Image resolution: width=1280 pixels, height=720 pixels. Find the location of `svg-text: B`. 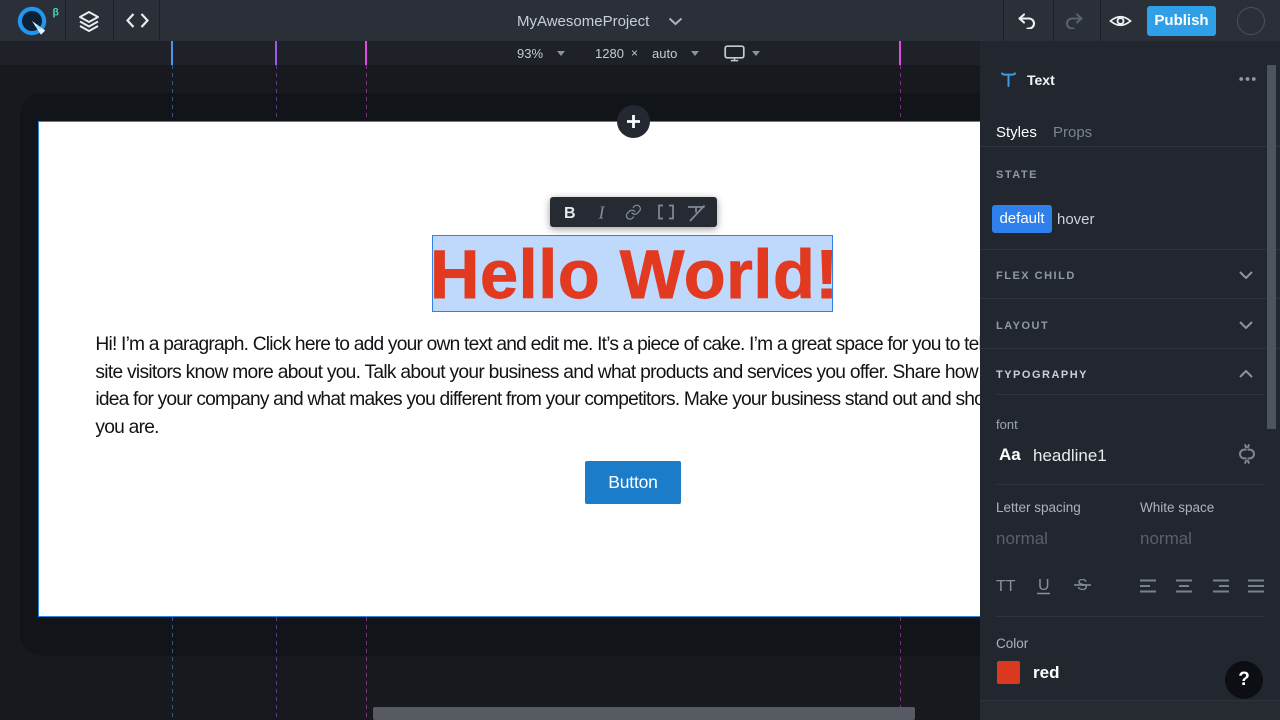

svg-text: B is located at coordinates (570, 213).